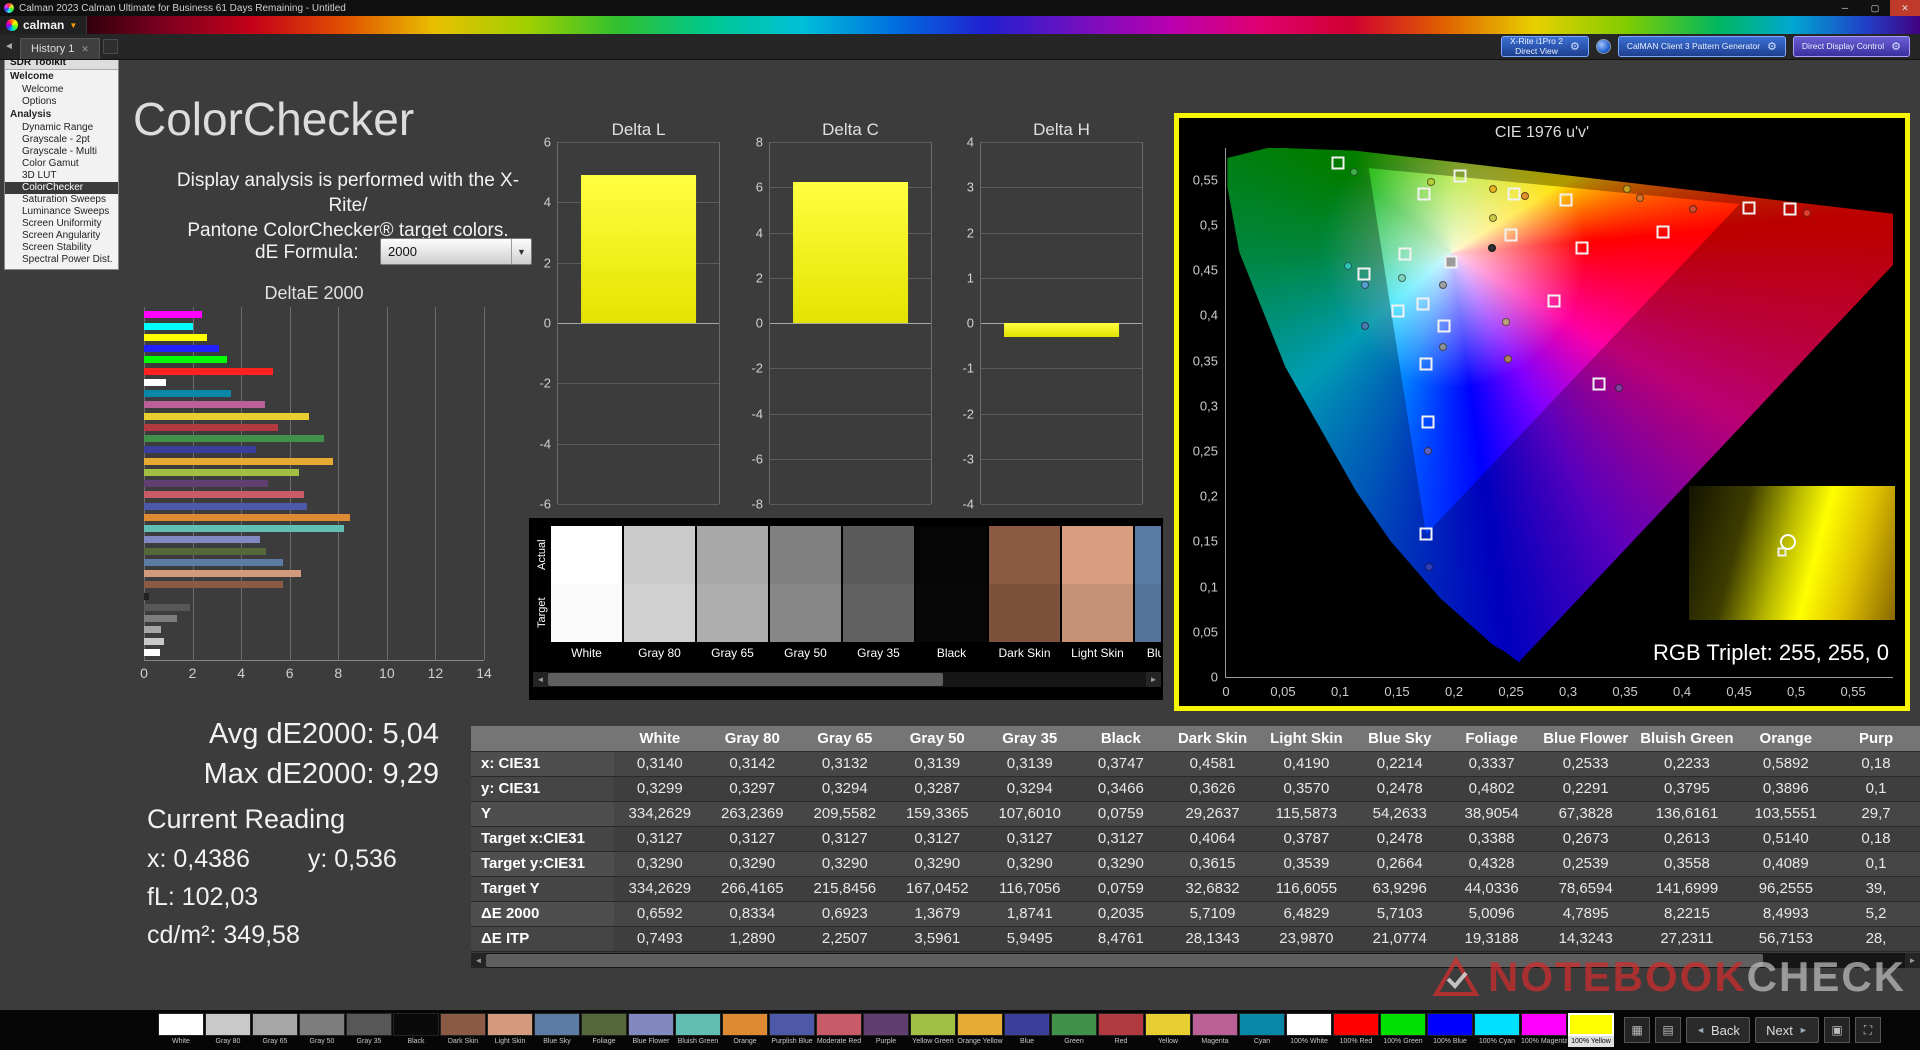  What do you see at coordinates (586, 613) in the screenshot?
I see `target-swatch` at bounding box center [586, 613].